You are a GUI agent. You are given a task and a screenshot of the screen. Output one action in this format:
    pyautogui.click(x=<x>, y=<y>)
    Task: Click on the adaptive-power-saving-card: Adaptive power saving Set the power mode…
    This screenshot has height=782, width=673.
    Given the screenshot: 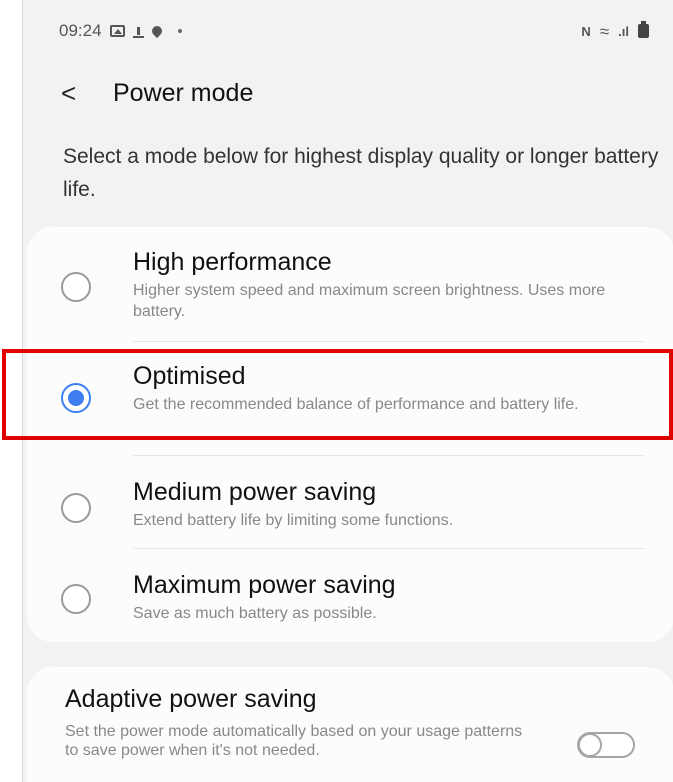 What is the action you would take?
    pyautogui.click(x=350, y=724)
    